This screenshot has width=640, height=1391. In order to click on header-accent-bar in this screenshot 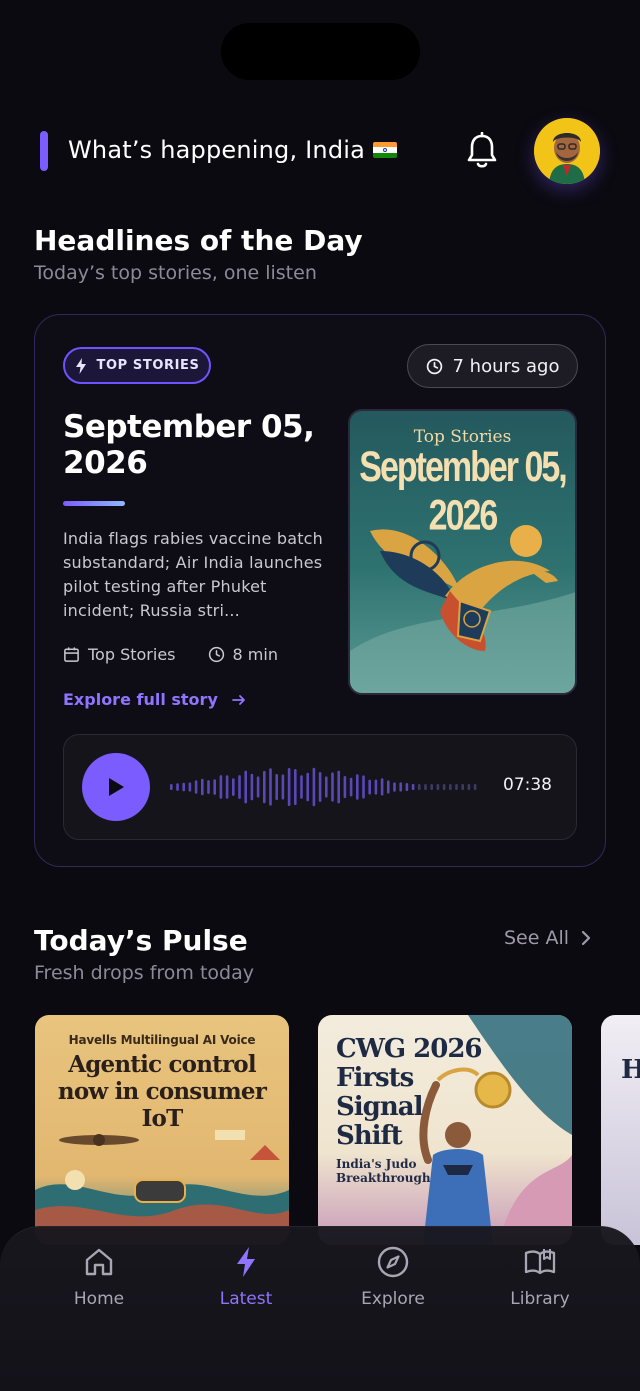, I will do `click(44, 151)`.